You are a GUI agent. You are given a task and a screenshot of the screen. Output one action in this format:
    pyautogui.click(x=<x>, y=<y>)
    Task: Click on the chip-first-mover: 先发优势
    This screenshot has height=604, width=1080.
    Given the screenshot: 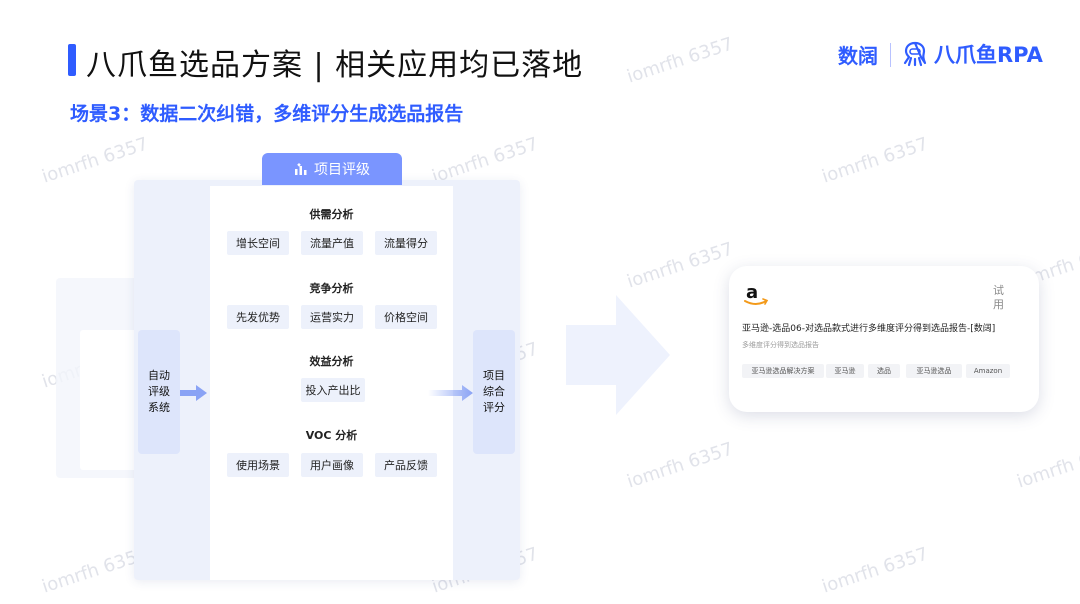 What is the action you would take?
    pyautogui.click(x=258, y=317)
    